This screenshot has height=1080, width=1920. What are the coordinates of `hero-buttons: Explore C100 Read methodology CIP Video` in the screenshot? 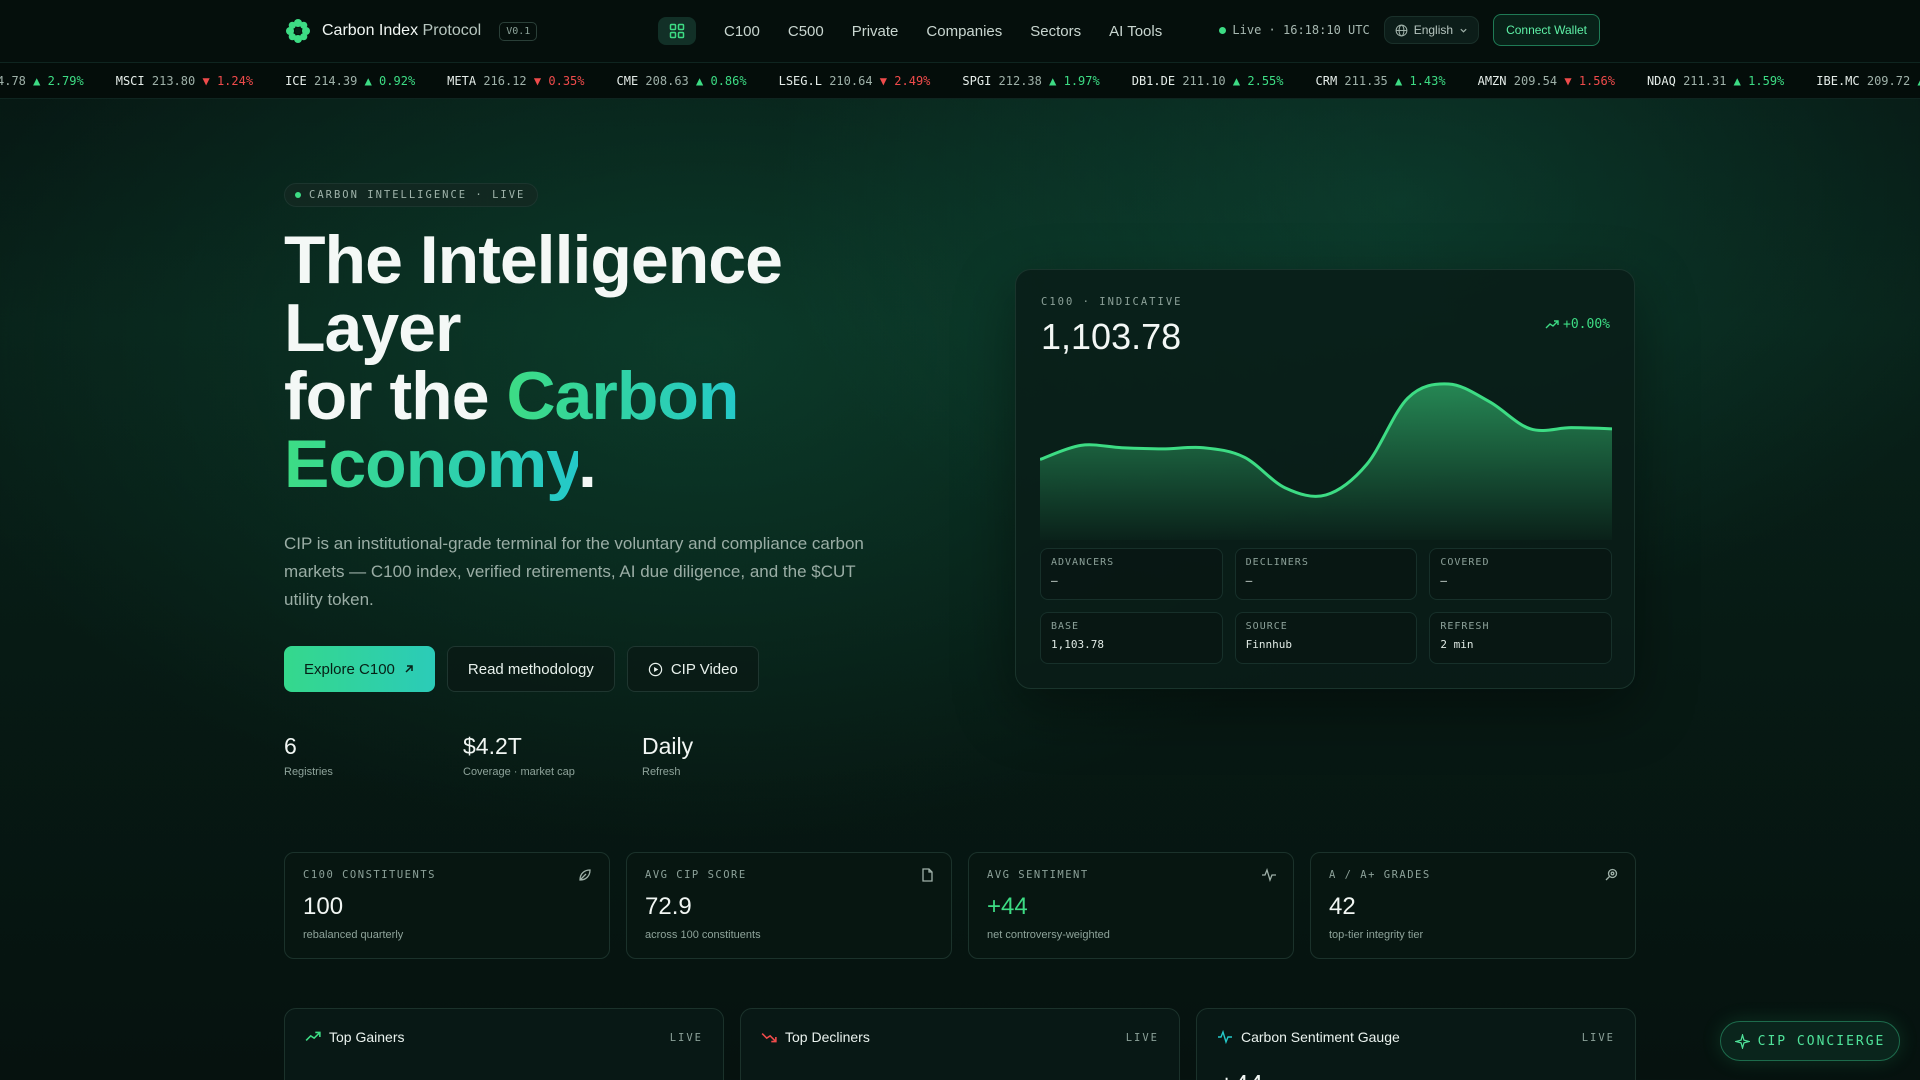 It's located at (521, 669).